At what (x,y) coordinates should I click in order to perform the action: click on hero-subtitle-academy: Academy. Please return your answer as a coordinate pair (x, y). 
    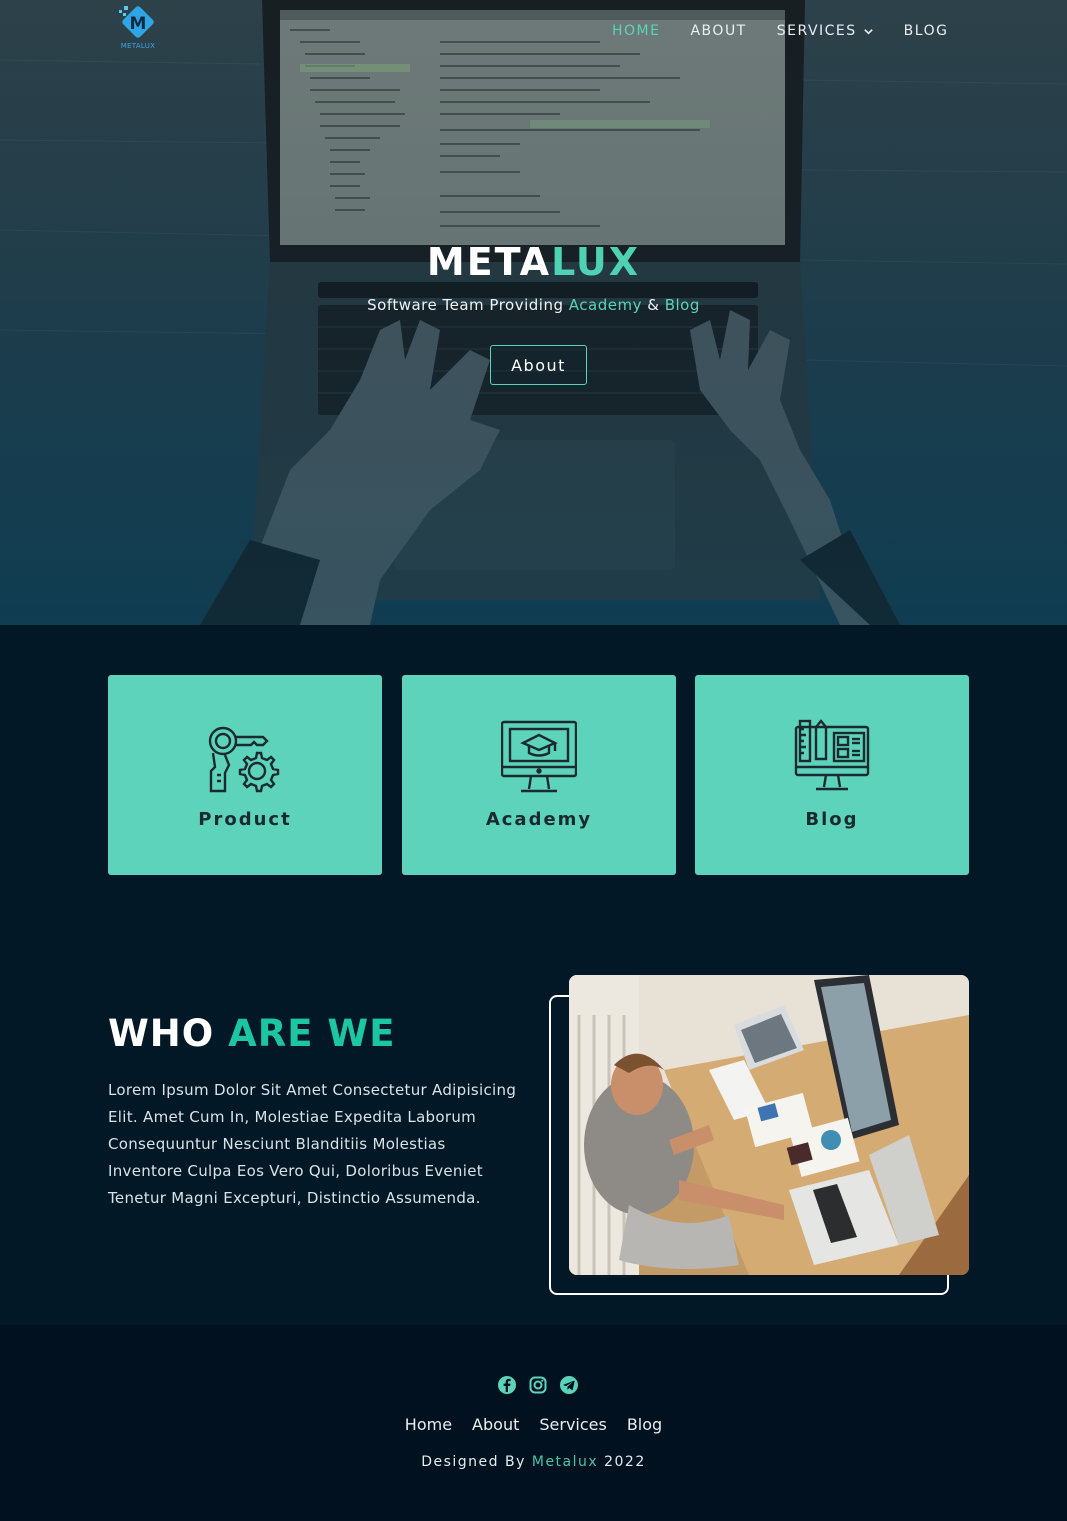
    Looking at the image, I should click on (605, 305).